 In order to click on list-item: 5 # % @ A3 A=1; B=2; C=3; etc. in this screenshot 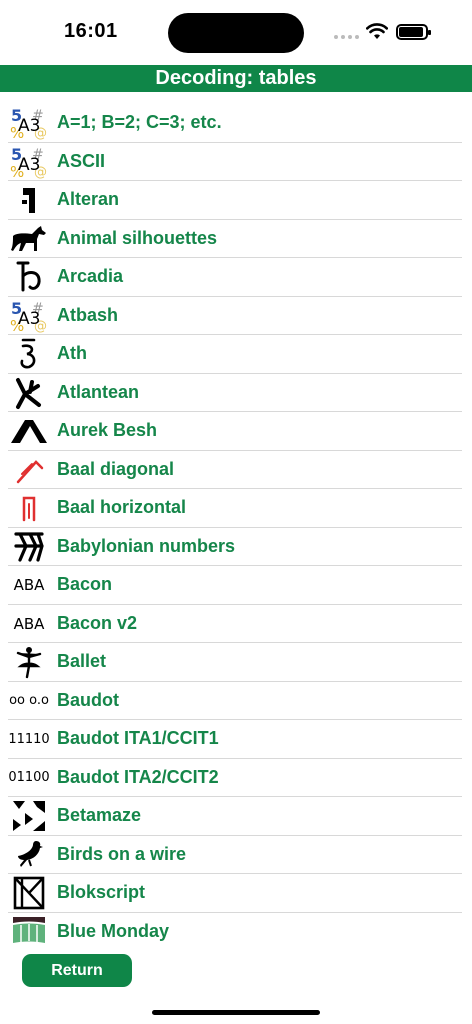, I will do `click(236, 123)`.